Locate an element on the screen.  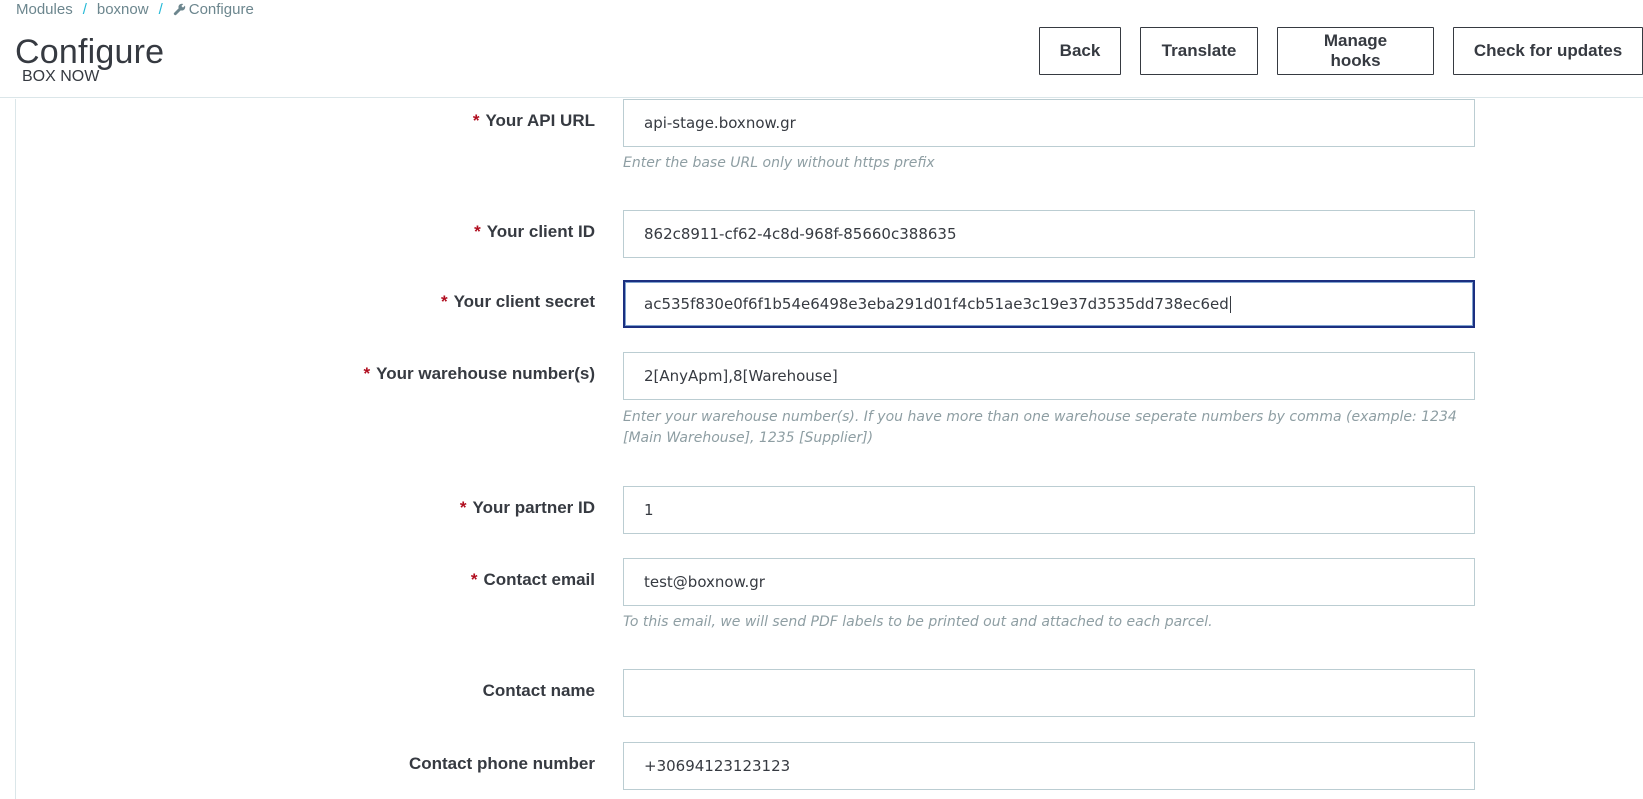
contact-phone-input: +30694123123123 is located at coordinates (1049, 766).